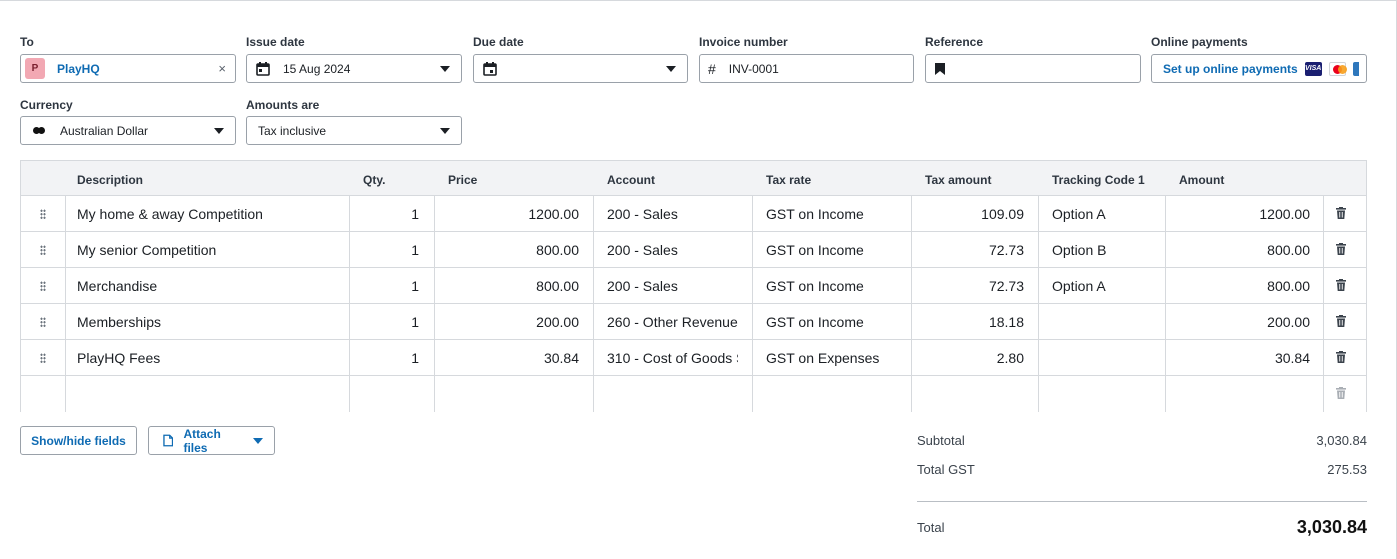 The image size is (1397, 559). Describe the element at coordinates (202, 440) in the screenshot. I see `attach-files-label: Attach files` at that location.